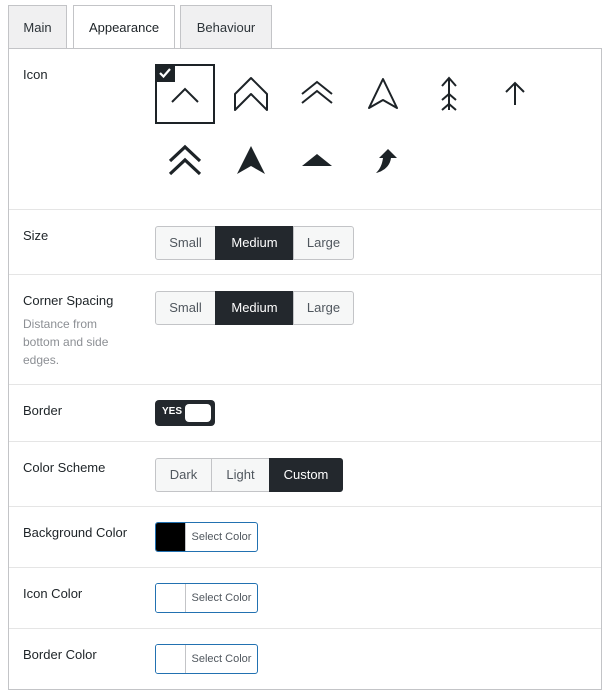  I want to click on size-row: Size Small Medium Large, so click(305, 242).